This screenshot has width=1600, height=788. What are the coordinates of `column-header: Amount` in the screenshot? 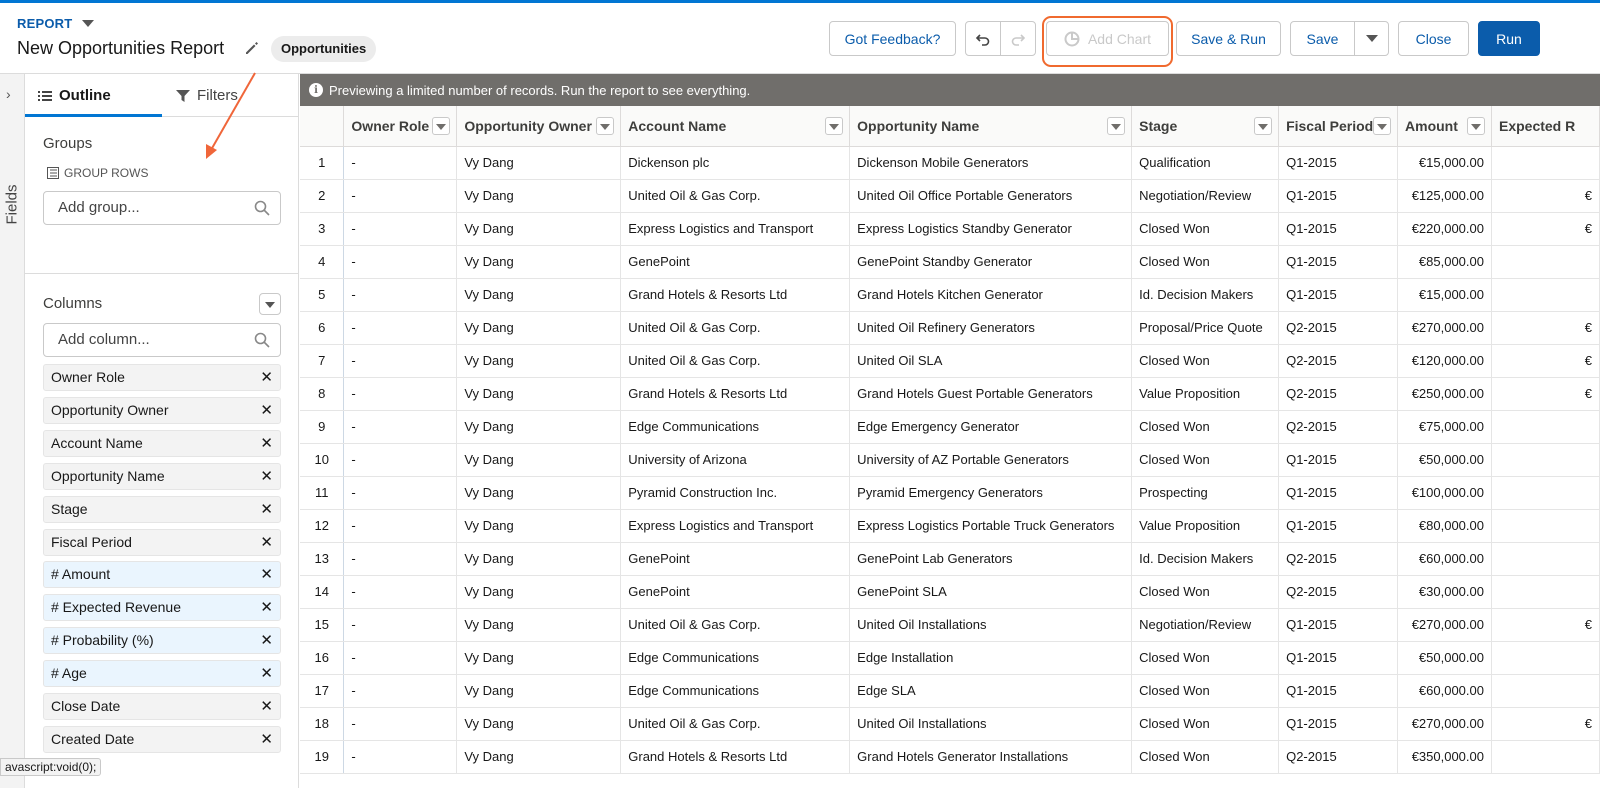 It's located at (1444, 126).